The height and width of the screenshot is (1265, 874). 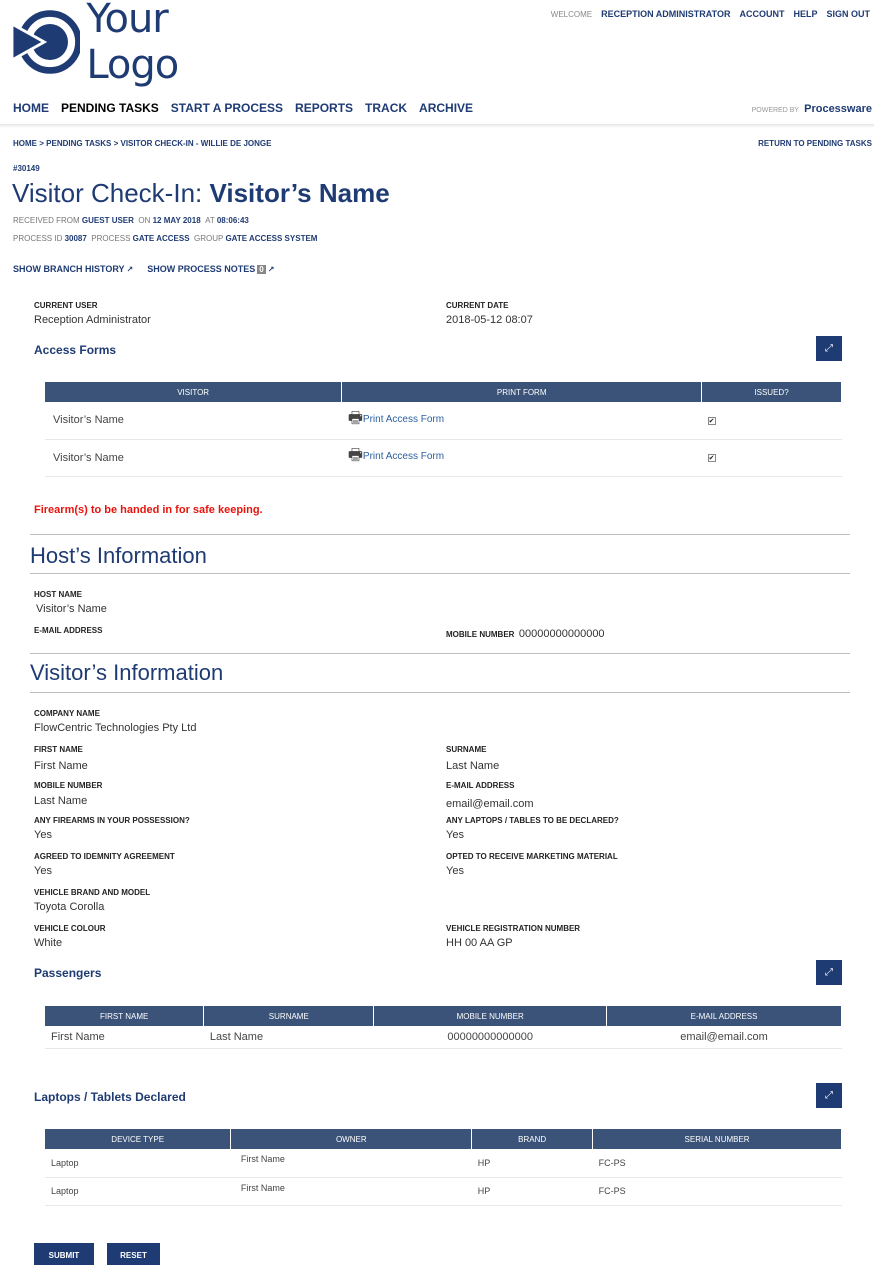 What do you see at coordinates (68, 973) in the screenshot?
I see `passengers-title: Passengers` at bounding box center [68, 973].